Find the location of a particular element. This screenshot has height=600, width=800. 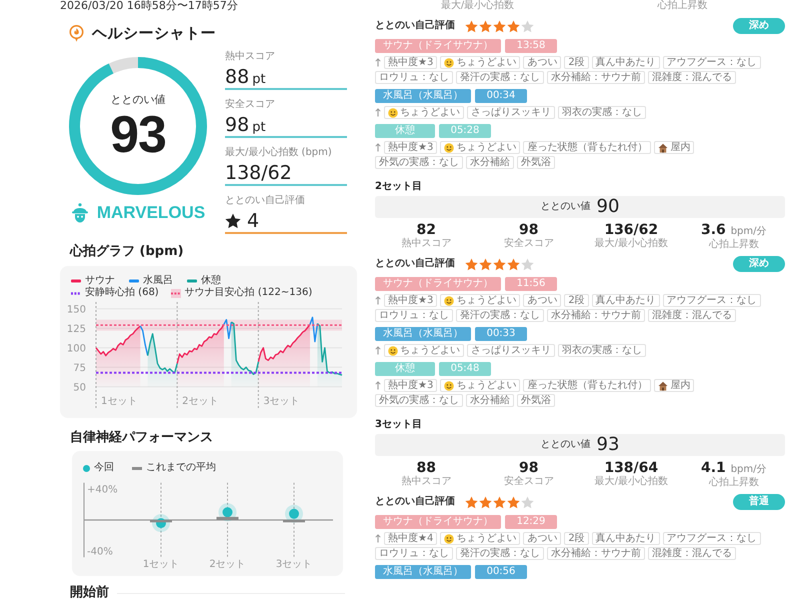

duration-tag: 13:58 is located at coordinates (531, 46).